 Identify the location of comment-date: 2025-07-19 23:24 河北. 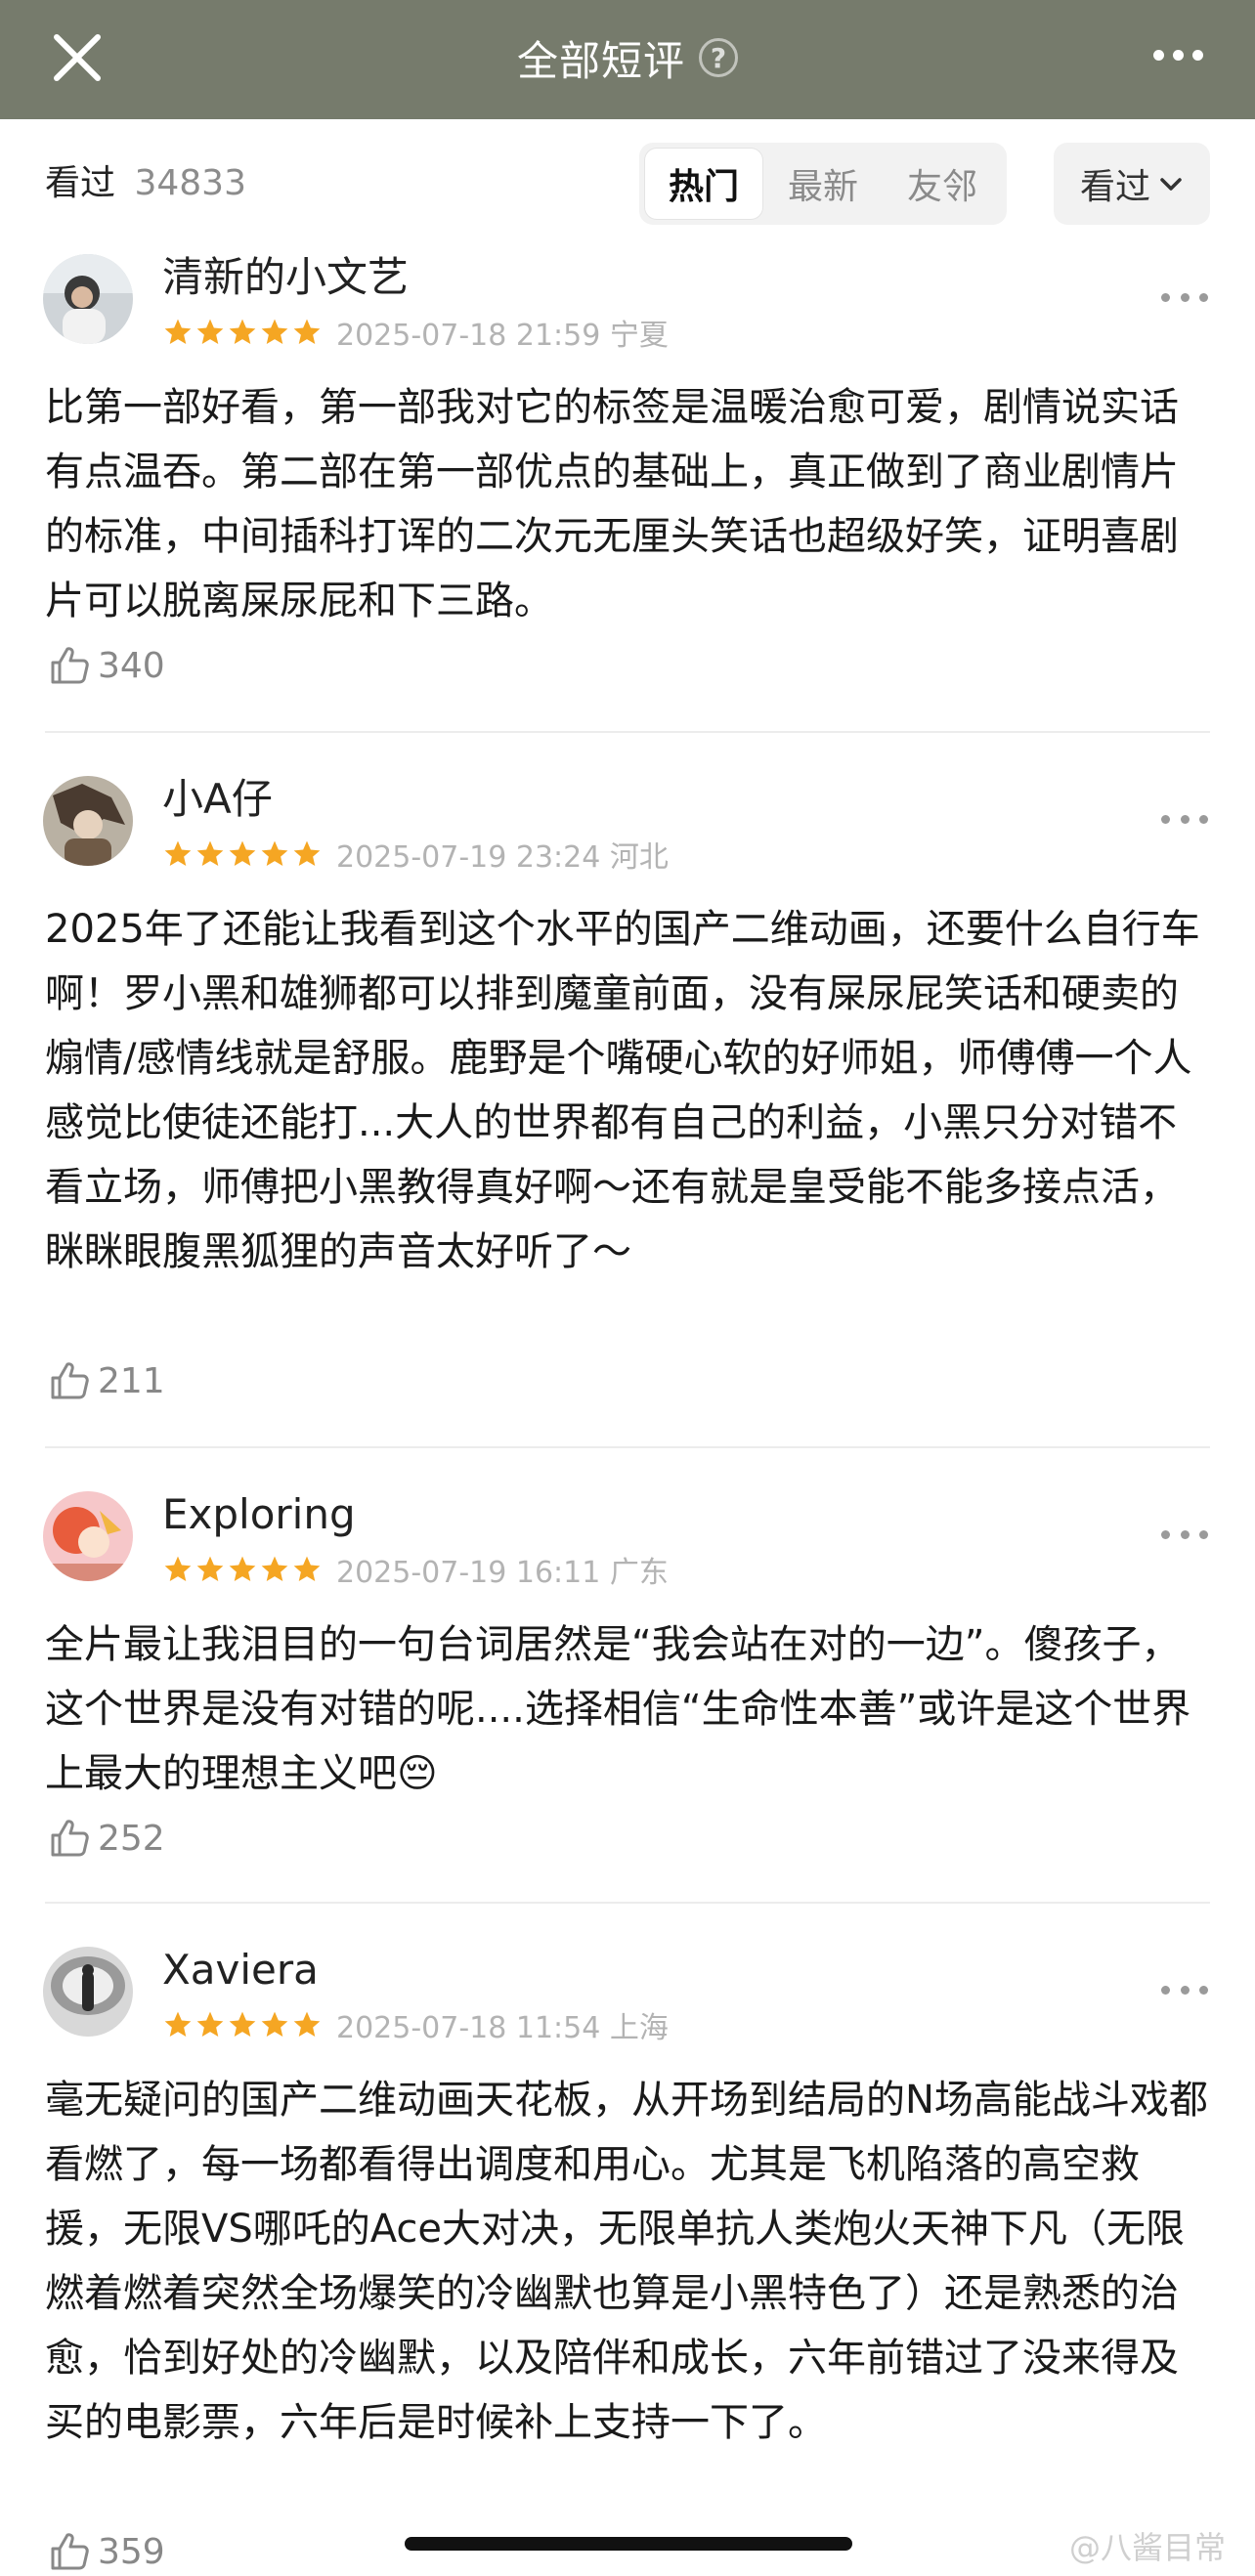
(503, 858).